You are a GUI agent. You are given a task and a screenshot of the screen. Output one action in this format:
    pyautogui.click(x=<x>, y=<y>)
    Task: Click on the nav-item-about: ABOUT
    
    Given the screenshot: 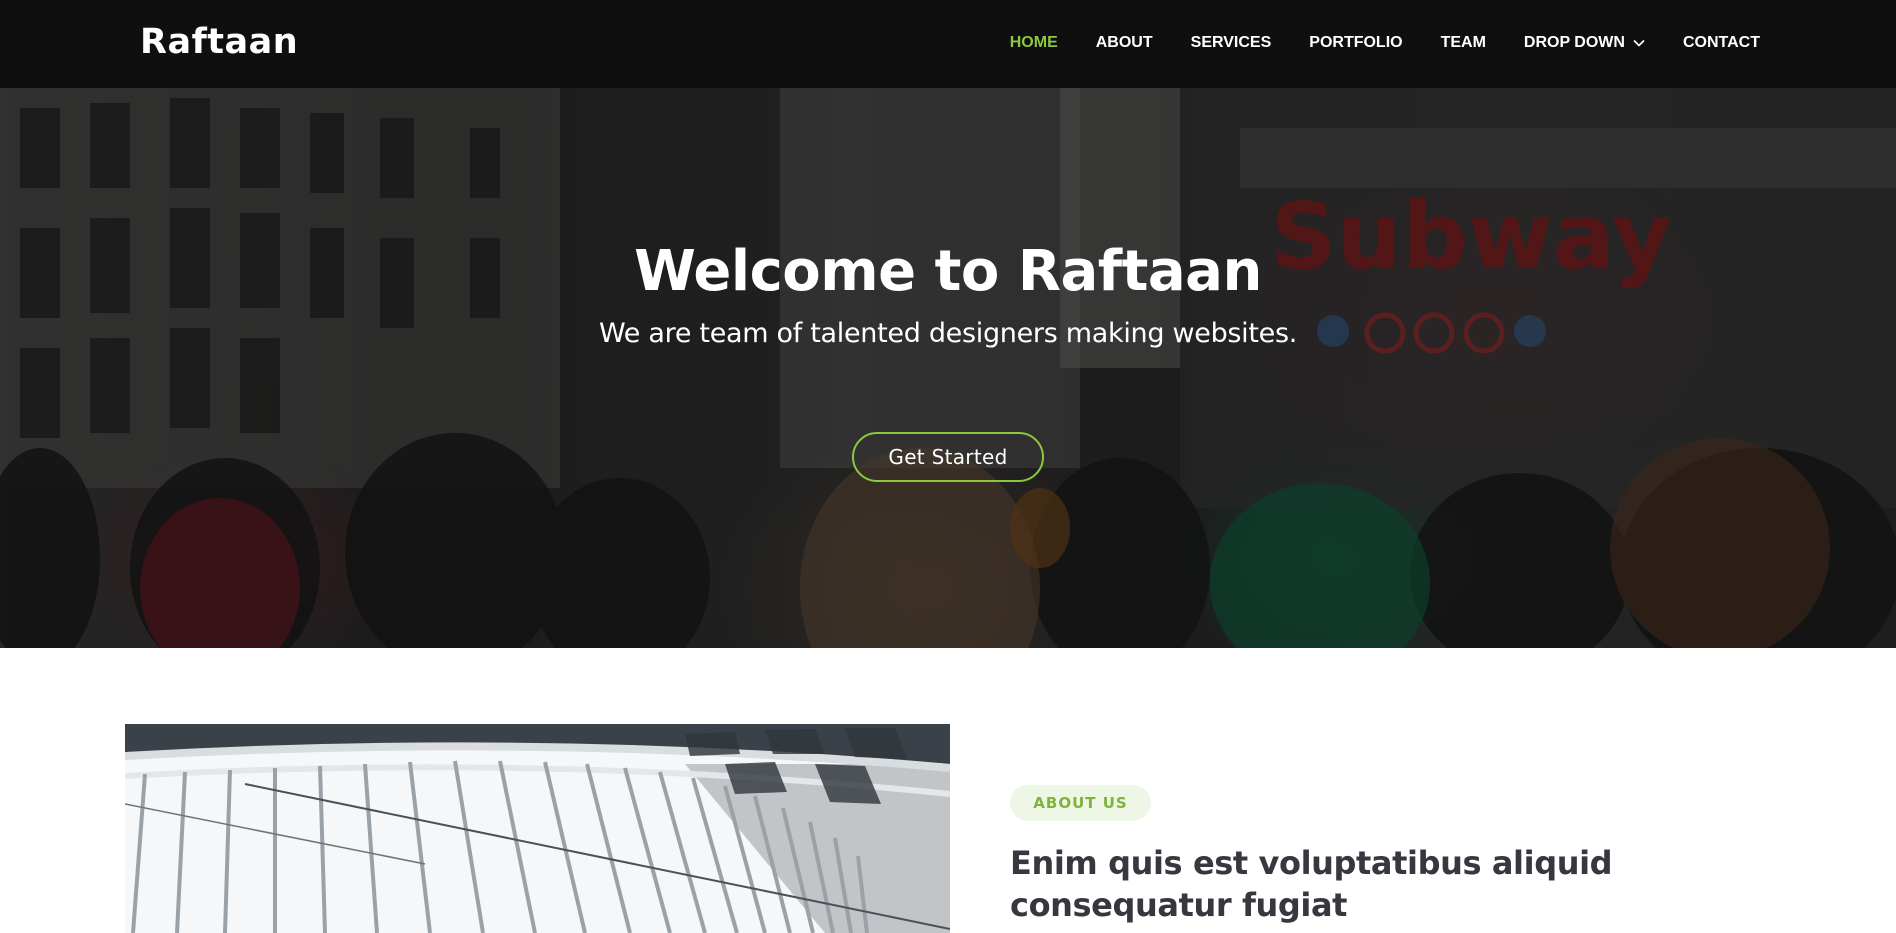 What is the action you would take?
    pyautogui.click(x=1124, y=43)
    